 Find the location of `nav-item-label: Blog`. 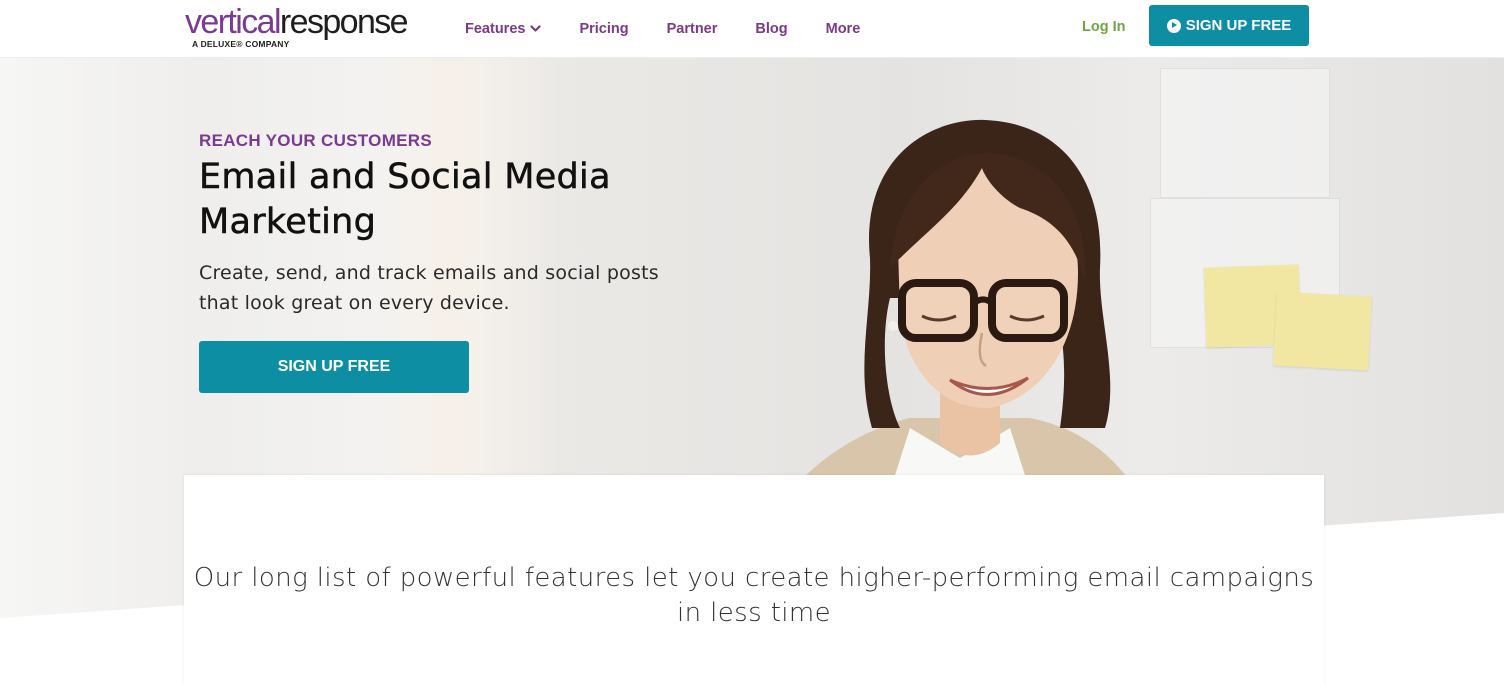

nav-item-label: Blog is located at coordinates (771, 29).